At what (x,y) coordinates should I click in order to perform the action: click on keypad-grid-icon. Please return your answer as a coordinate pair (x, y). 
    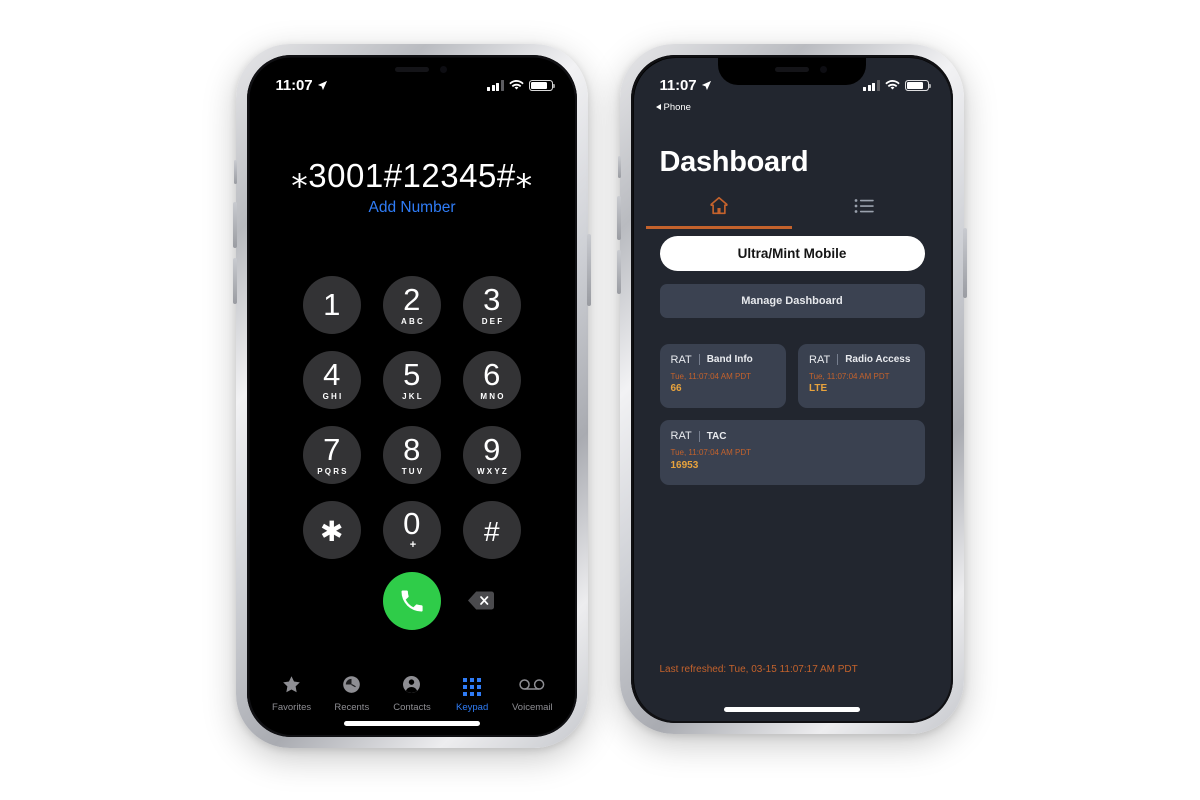
    Looking at the image, I should click on (472, 686).